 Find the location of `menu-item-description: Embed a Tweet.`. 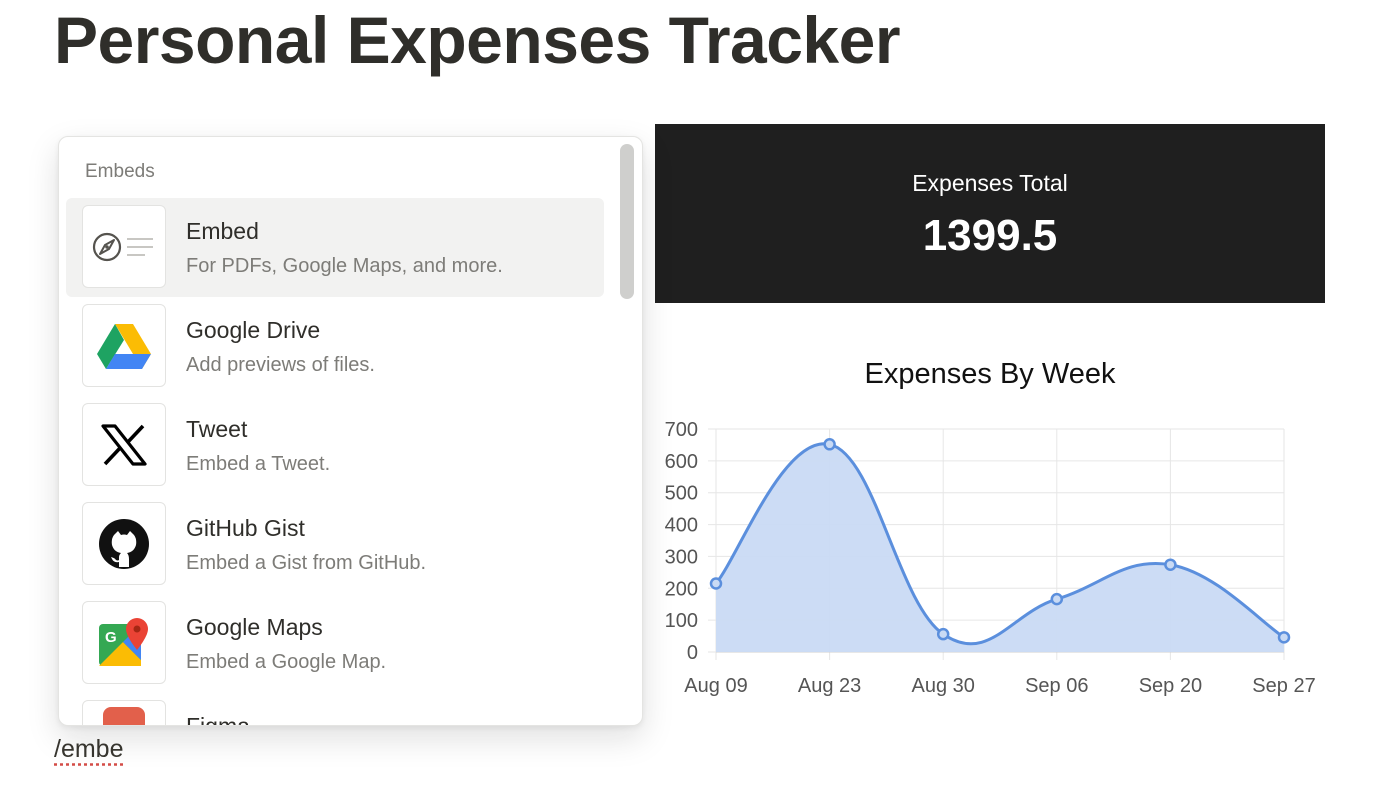

menu-item-description: Embed a Tweet. is located at coordinates (258, 464).